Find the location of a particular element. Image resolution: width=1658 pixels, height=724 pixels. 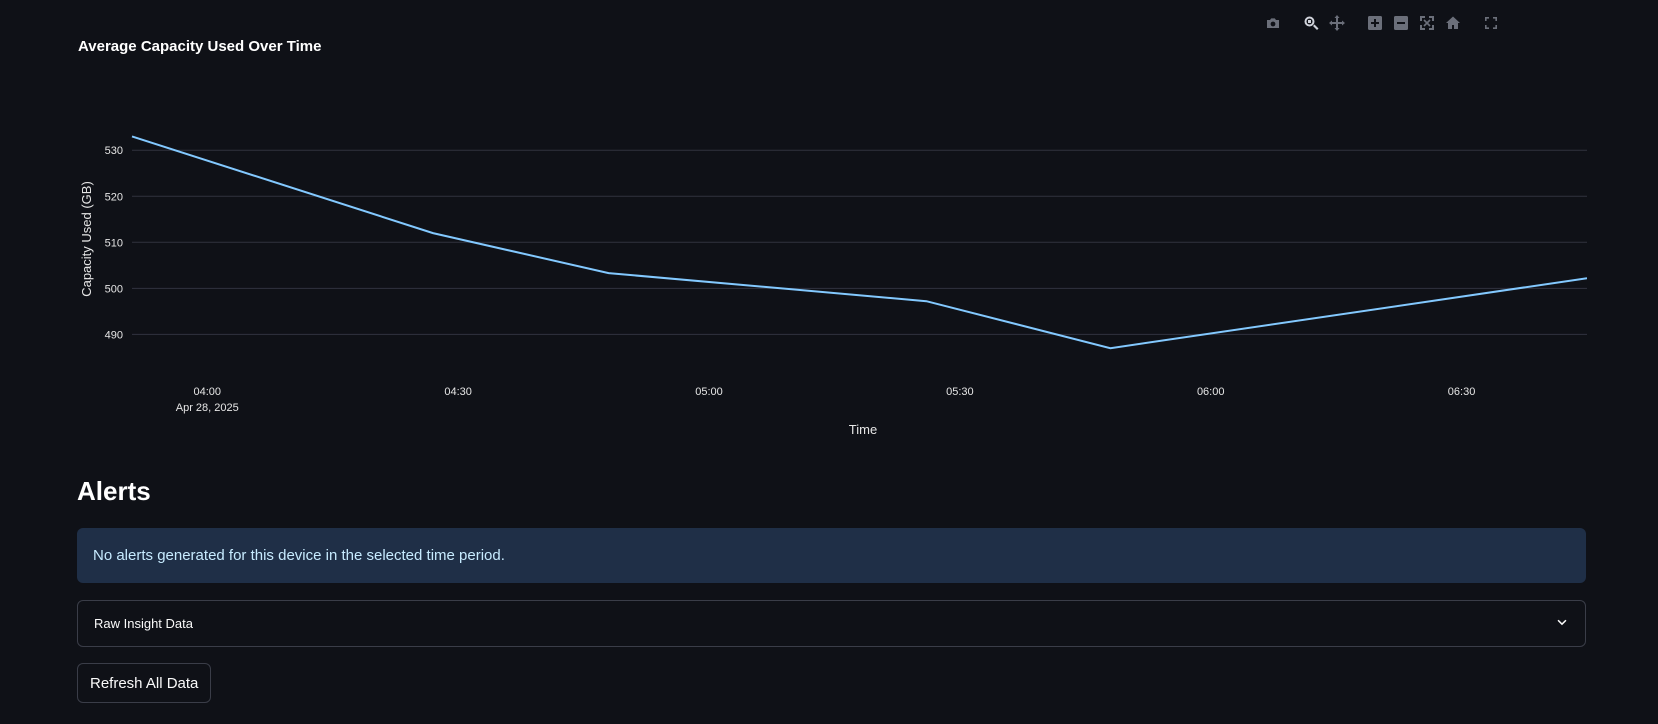

x-tick-label: 05:00 is located at coordinates (709, 392).